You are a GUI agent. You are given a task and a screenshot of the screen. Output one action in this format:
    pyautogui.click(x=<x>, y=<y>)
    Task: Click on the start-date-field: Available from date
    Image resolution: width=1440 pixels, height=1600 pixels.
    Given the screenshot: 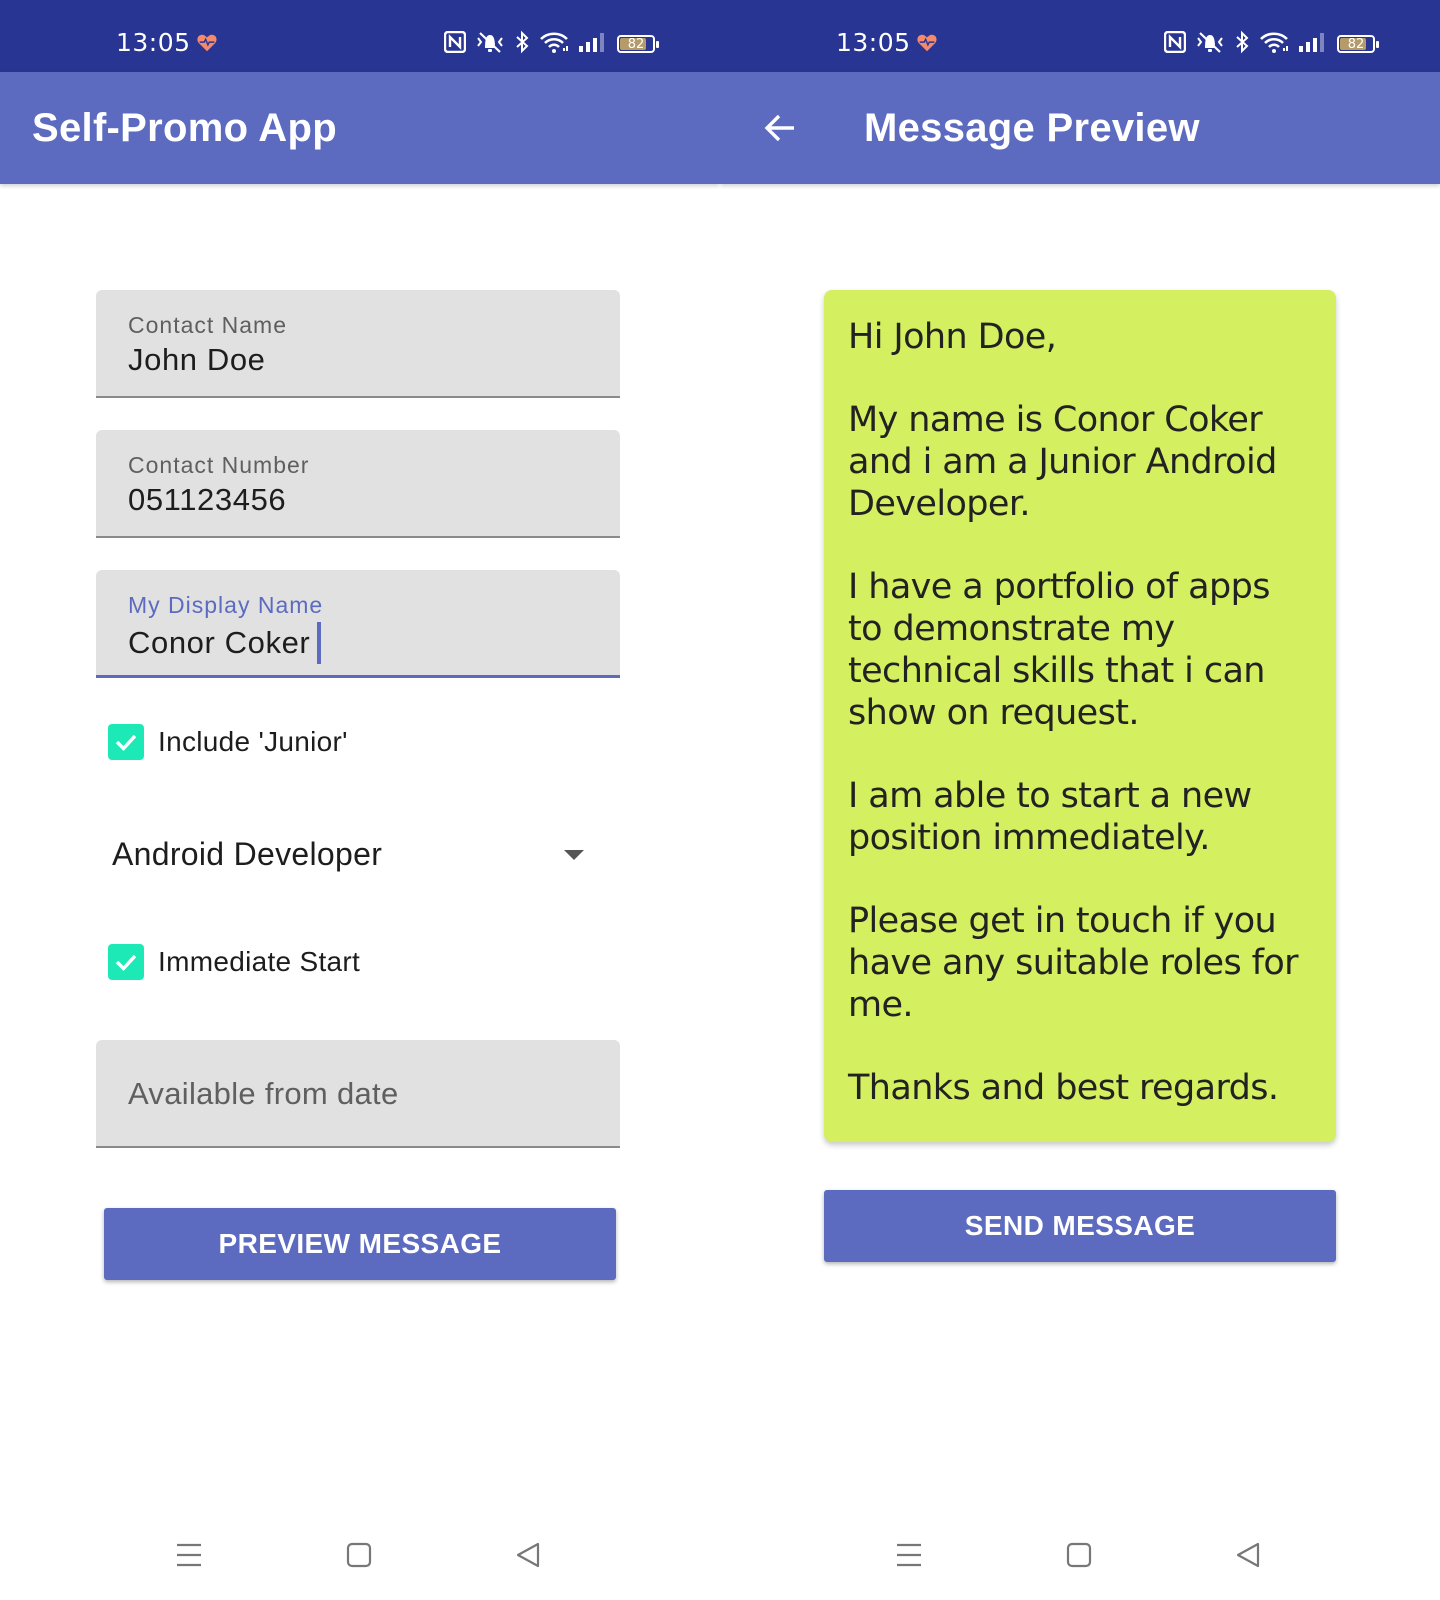 What is the action you would take?
    pyautogui.click(x=358, y=1094)
    